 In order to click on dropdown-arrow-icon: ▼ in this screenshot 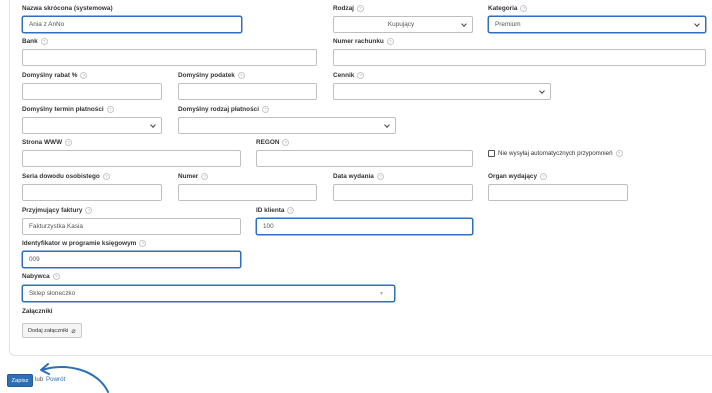, I will do `click(381, 293)`.